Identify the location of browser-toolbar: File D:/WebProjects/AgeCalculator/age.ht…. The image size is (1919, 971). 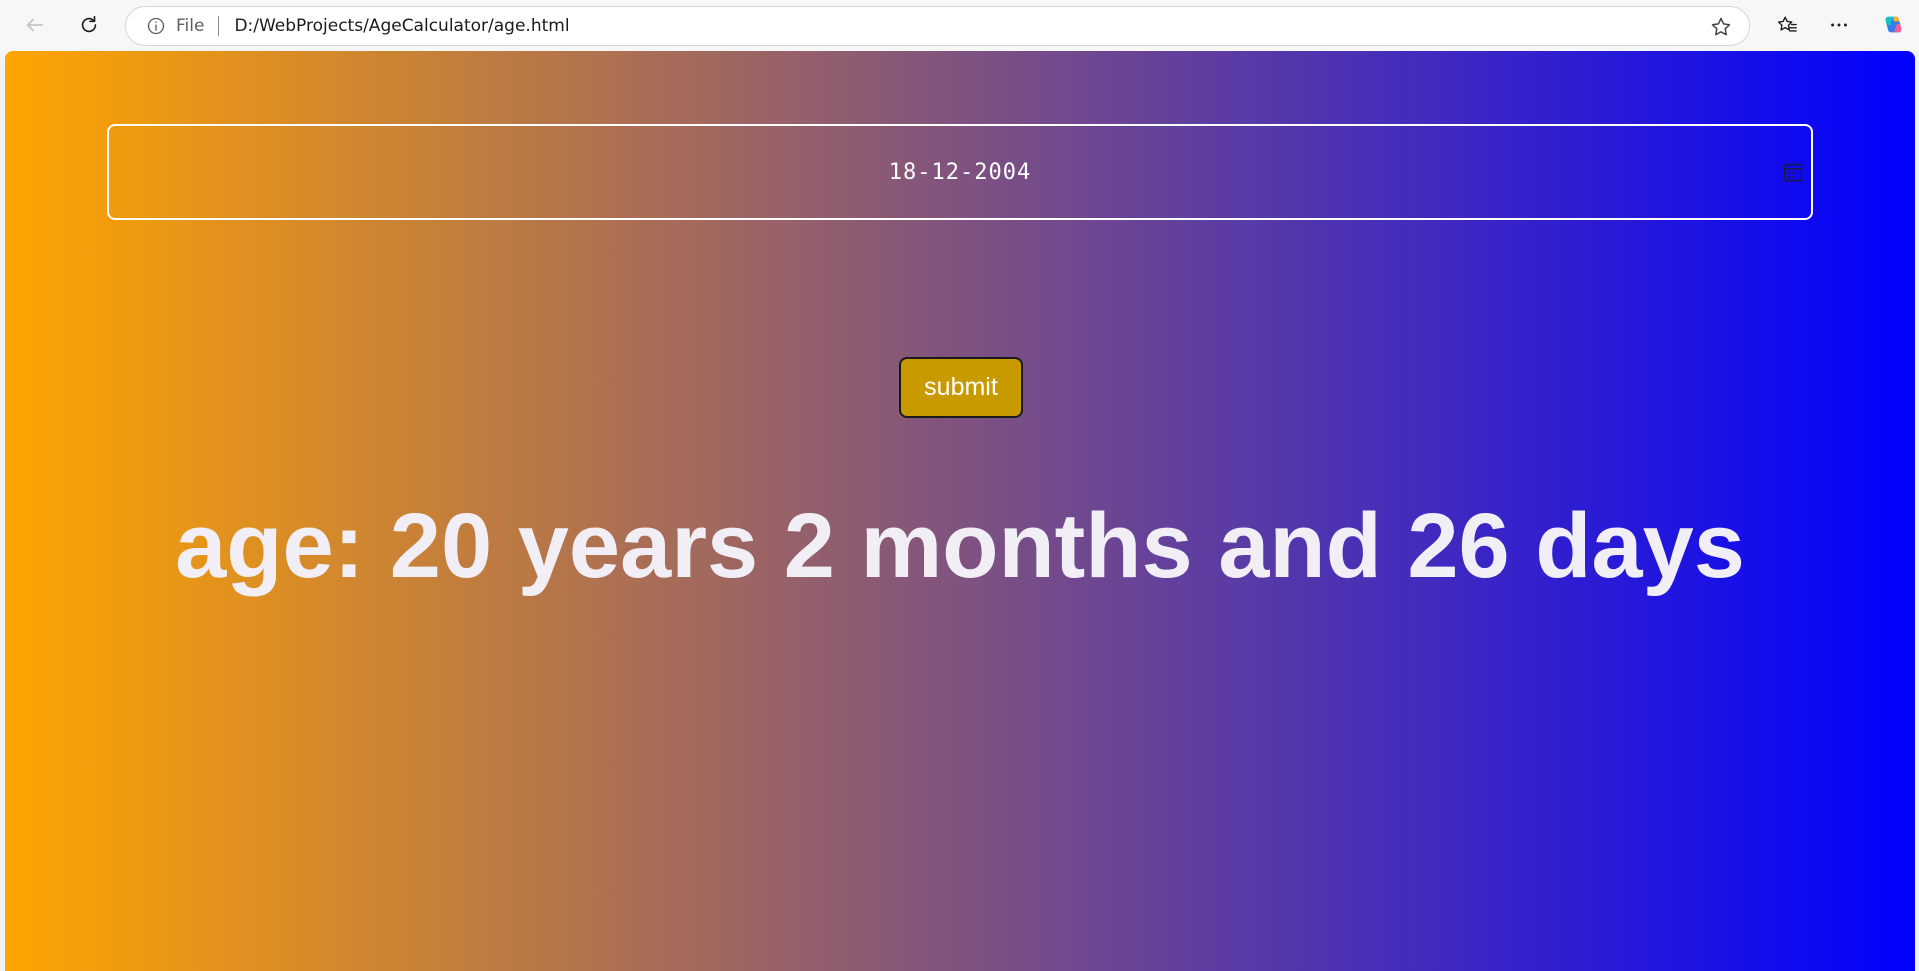
(959, 25).